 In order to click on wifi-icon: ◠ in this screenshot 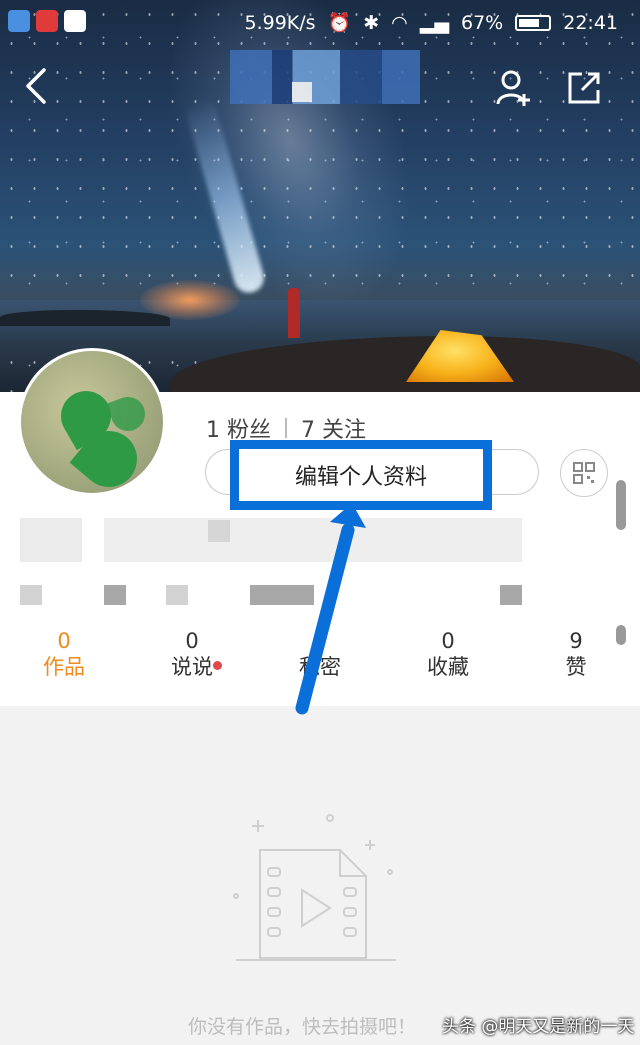, I will do `click(399, 22)`.